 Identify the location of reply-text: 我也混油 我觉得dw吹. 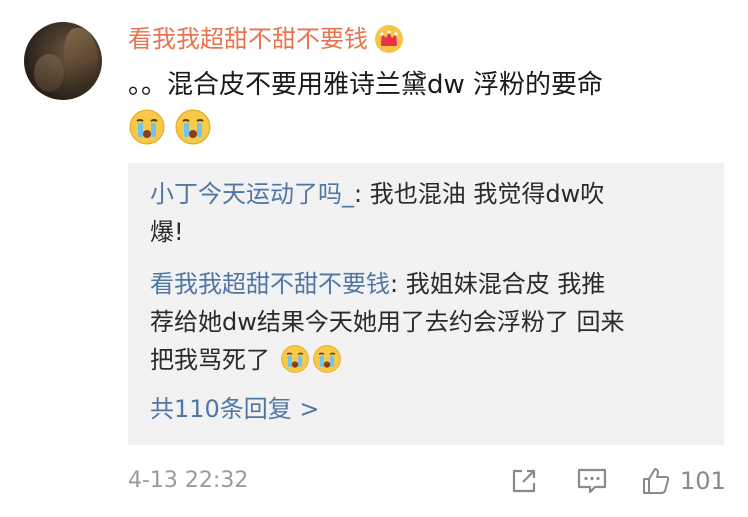
(487, 194).